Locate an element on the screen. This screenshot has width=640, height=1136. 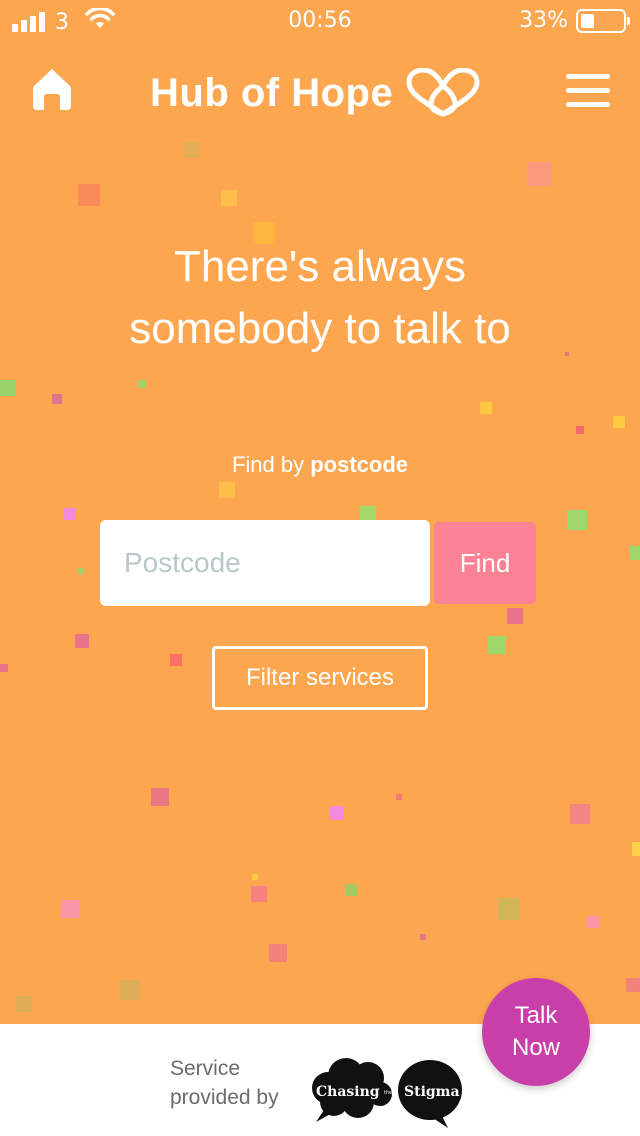
find-by-bold: postcode is located at coordinates (359, 464).